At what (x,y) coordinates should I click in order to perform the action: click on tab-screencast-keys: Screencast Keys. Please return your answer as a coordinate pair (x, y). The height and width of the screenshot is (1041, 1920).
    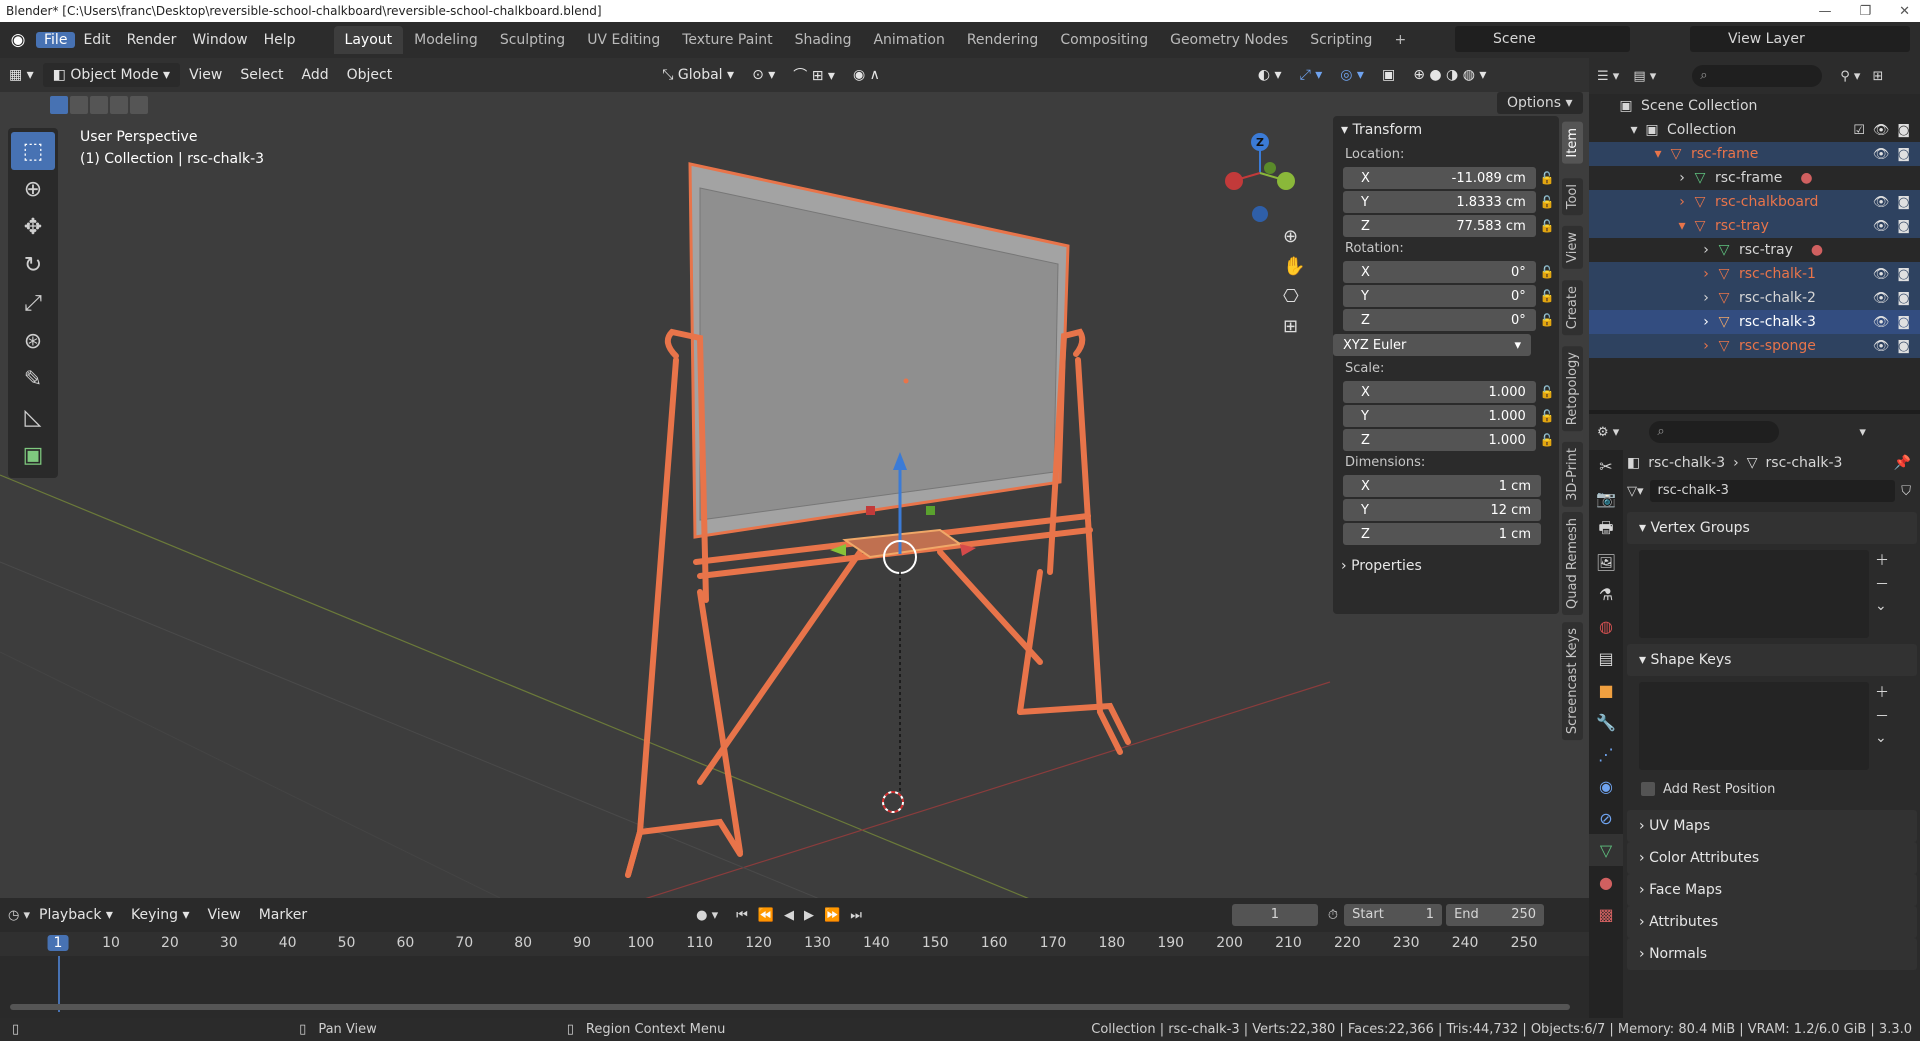
    Looking at the image, I should click on (1572, 681).